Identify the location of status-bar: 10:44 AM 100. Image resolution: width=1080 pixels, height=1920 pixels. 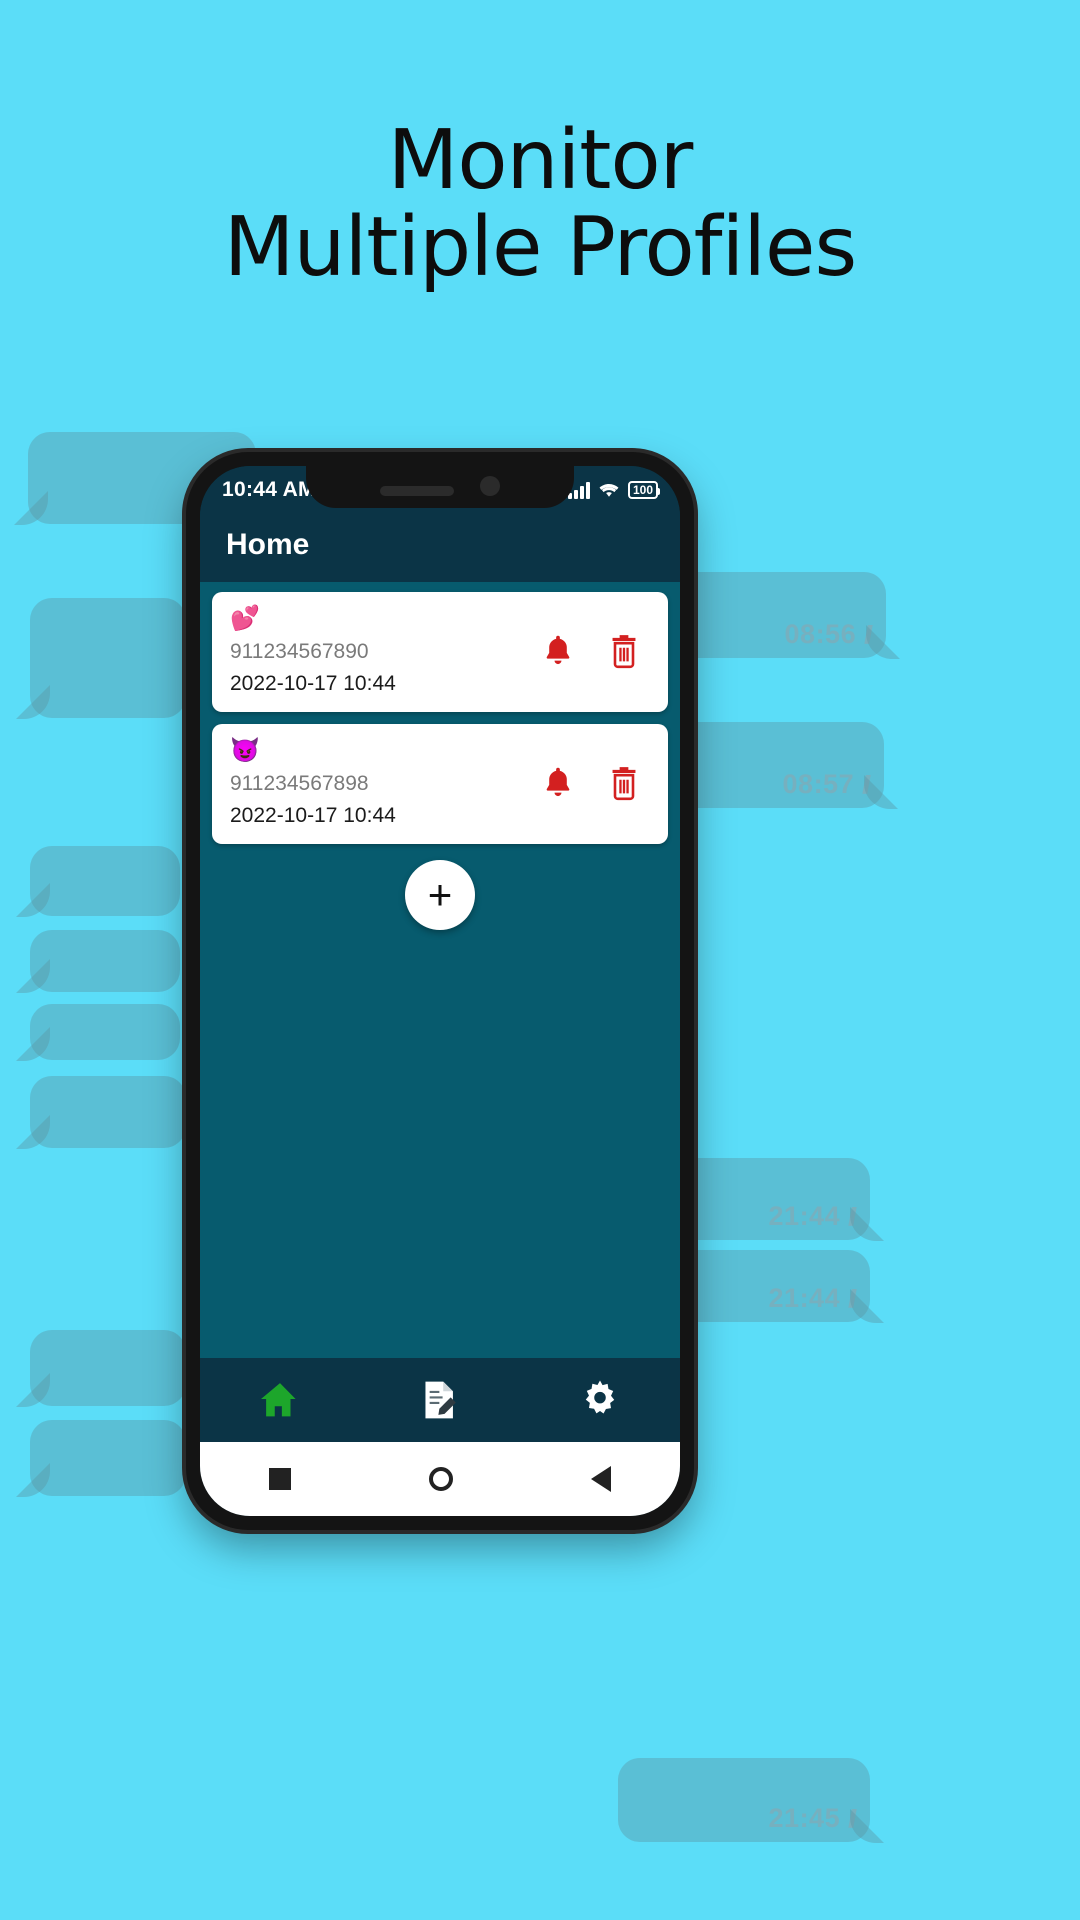
(440, 490).